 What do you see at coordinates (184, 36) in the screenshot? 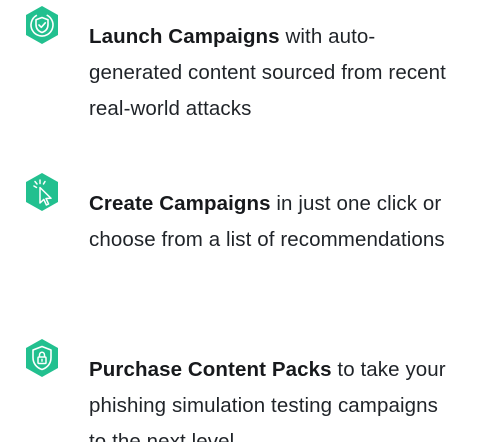
I see `feature-title: Launch Campaigns` at bounding box center [184, 36].